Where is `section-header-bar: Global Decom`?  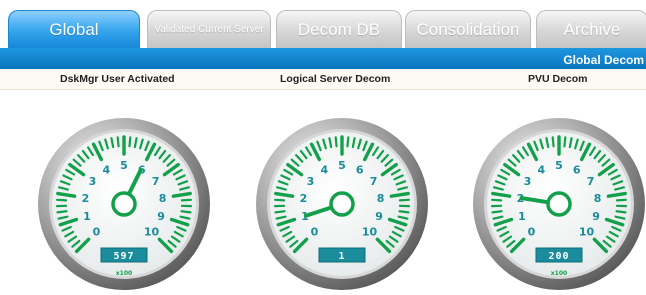
section-header-bar: Global Decom is located at coordinates (323, 58).